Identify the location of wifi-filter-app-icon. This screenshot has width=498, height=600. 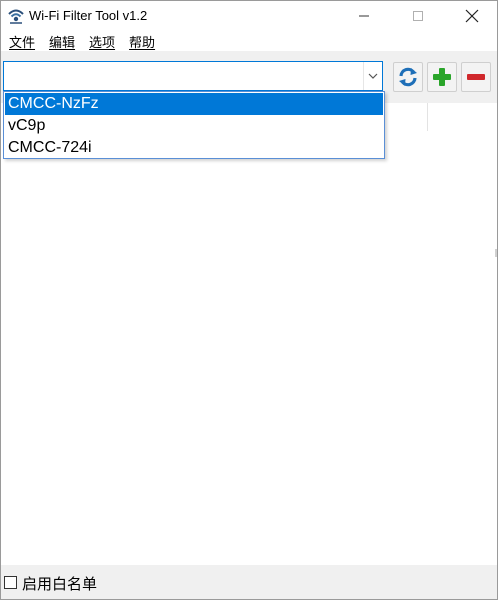
(16, 16).